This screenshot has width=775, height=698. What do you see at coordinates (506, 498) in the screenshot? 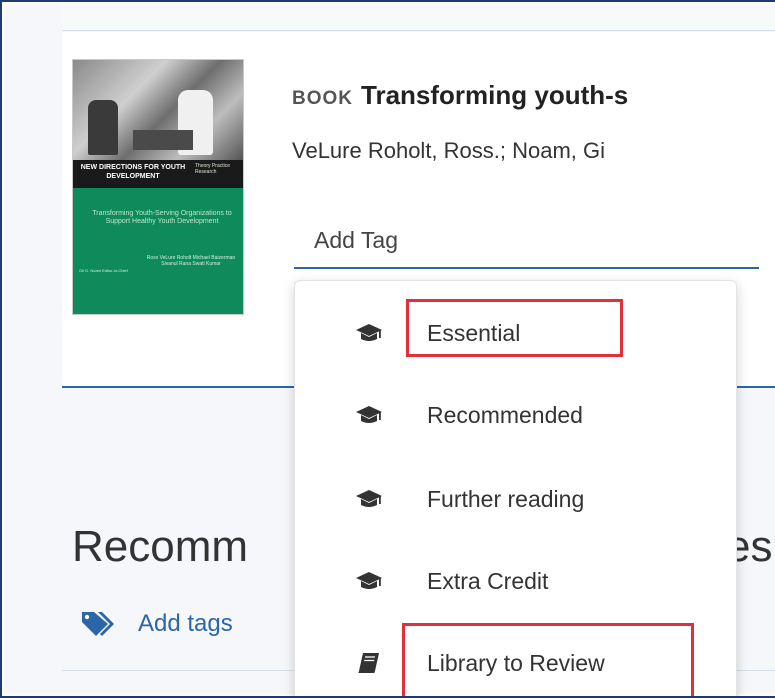
I see `dropdown-item-label: Further reading` at bounding box center [506, 498].